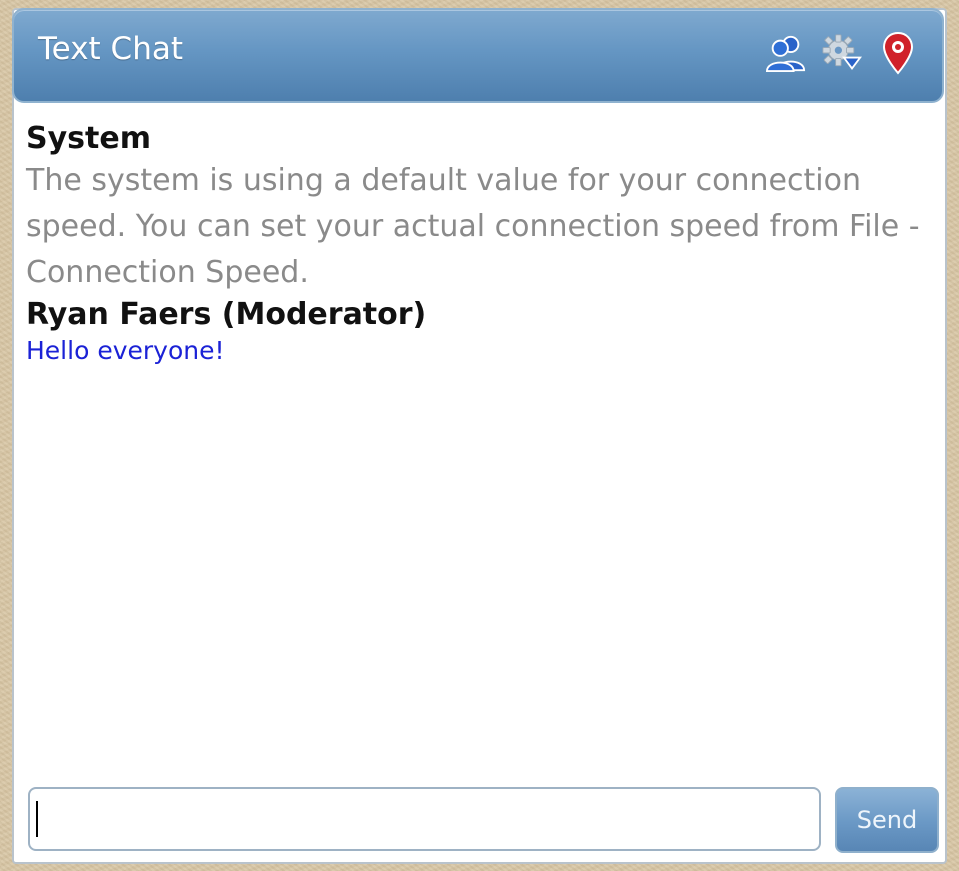 The image size is (959, 871). I want to click on chat-message-input, so click(424, 819).